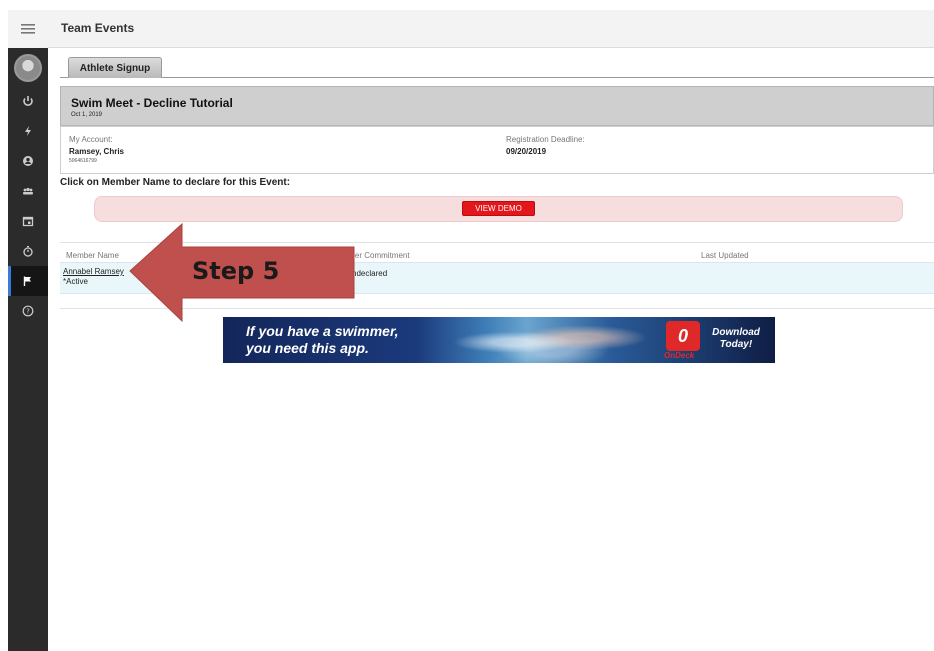 The image size is (934, 651). Describe the element at coordinates (526, 151) in the screenshot. I see `deadline-value: 09/20/2019` at that location.